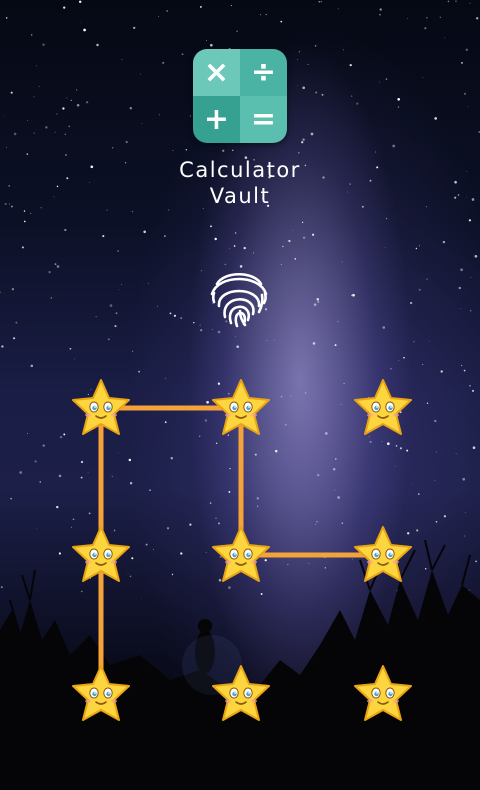 This screenshot has height=790, width=480. What do you see at coordinates (216, 119) in the screenshot?
I see `plus-symbol: +` at bounding box center [216, 119].